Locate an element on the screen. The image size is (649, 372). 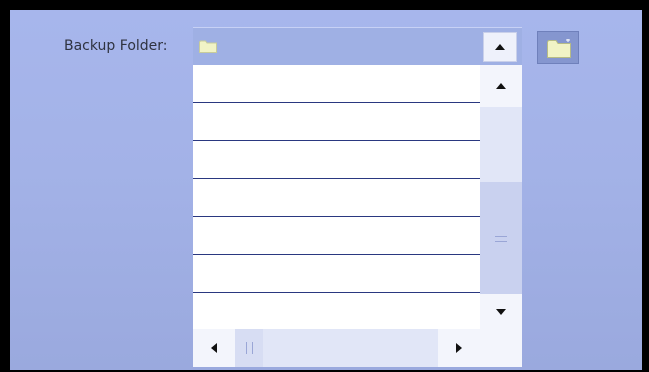
horizontal-scrollbar is located at coordinates (336, 348).